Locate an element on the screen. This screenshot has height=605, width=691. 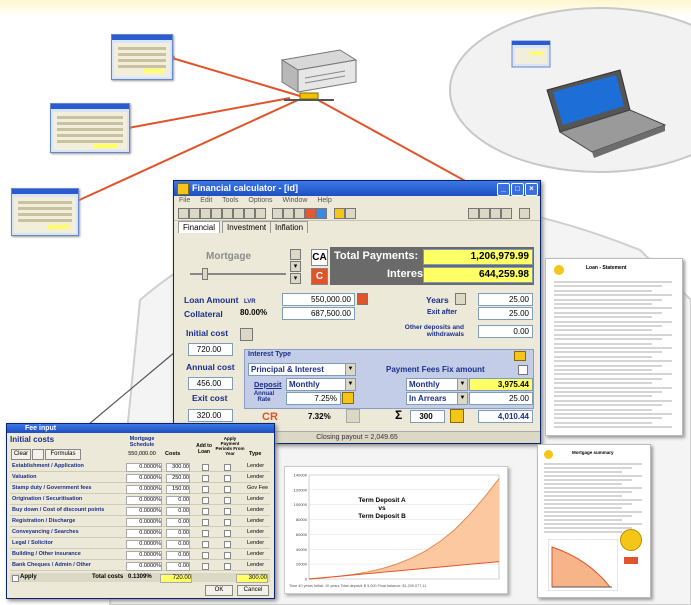
years-input: 25.00 is located at coordinates (505, 299).